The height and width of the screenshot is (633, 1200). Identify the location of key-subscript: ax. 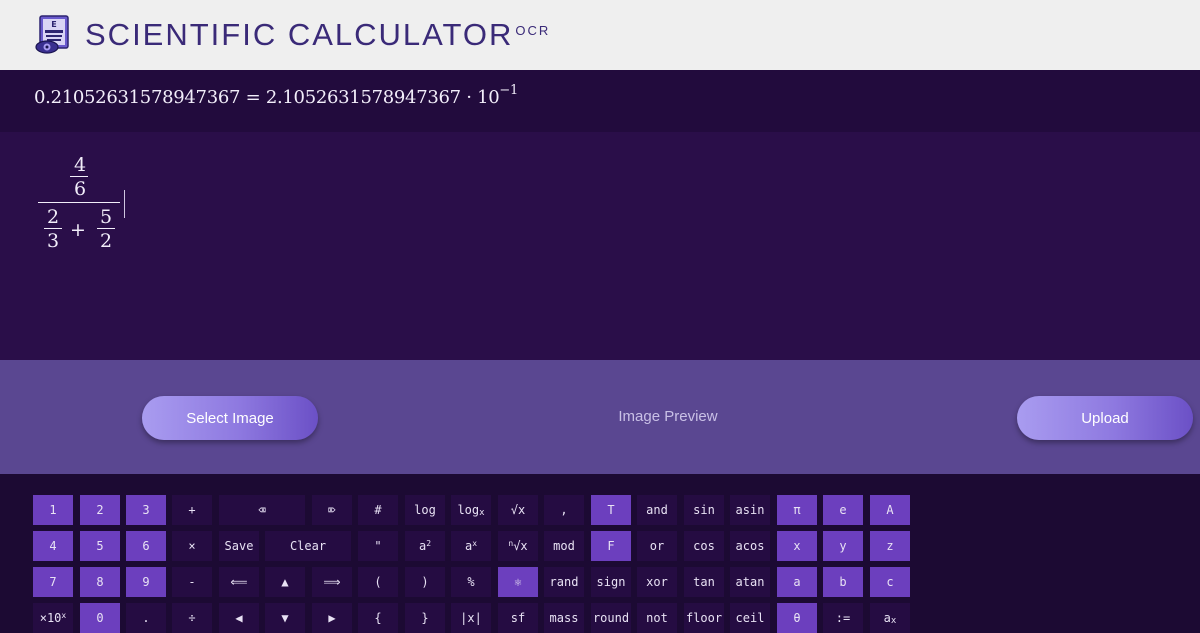
(890, 618).